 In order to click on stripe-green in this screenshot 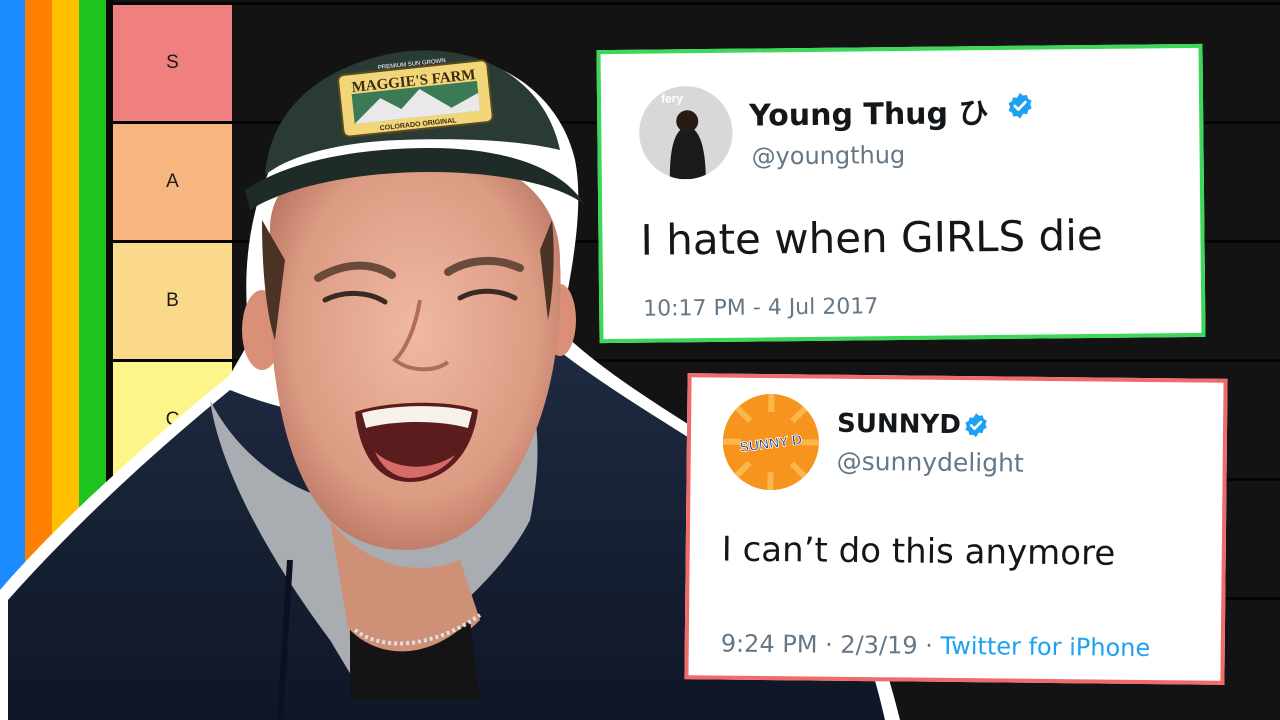, I will do `click(92, 360)`.